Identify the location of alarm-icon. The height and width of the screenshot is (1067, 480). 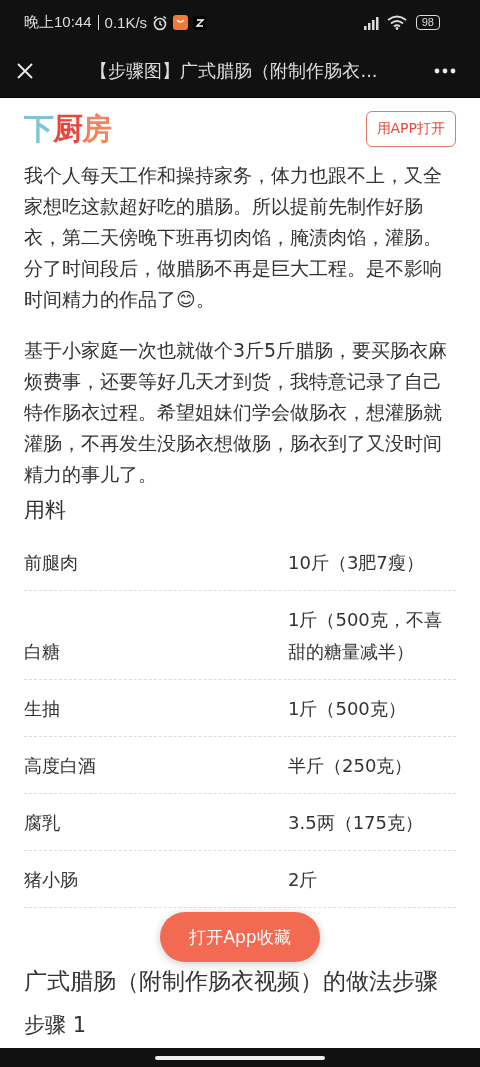
(160, 22).